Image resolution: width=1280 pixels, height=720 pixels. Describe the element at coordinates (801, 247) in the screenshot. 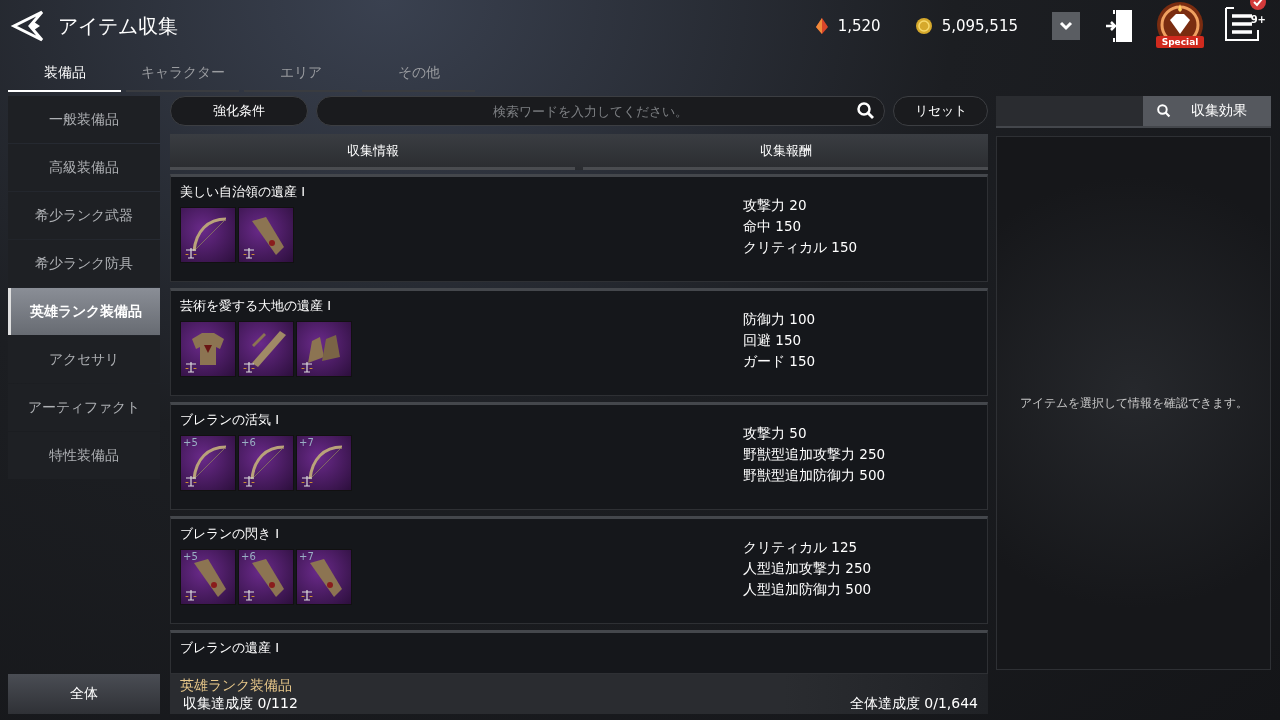

I see `reward-stat: クリティカル 150` at that location.